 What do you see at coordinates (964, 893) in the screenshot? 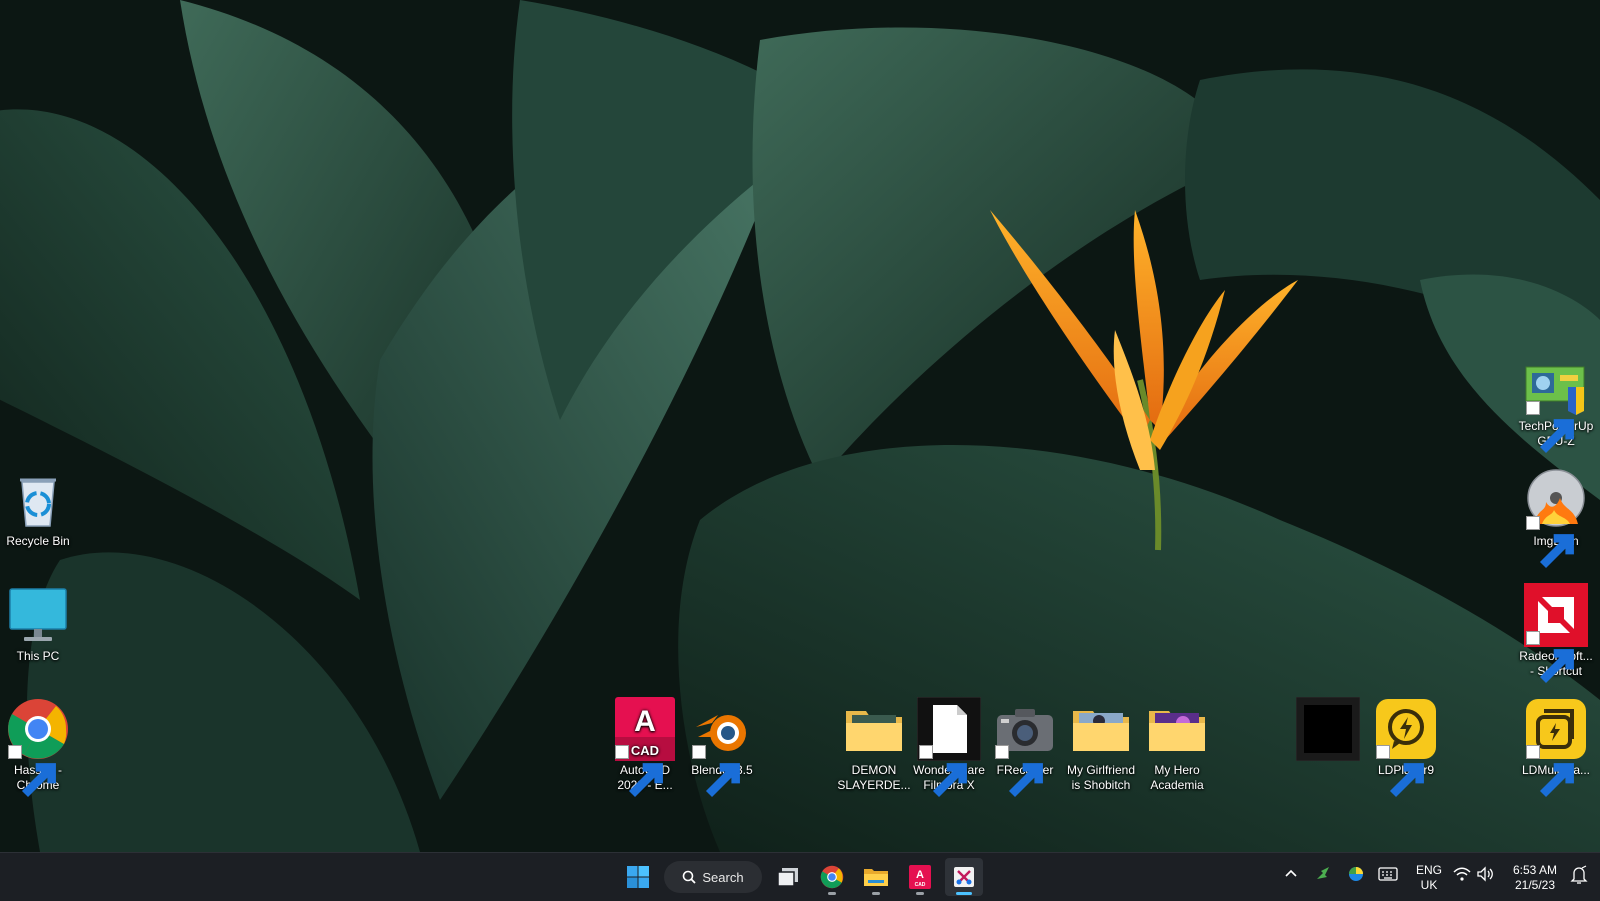
I see `active-indicator` at bounding box center [964, 893].